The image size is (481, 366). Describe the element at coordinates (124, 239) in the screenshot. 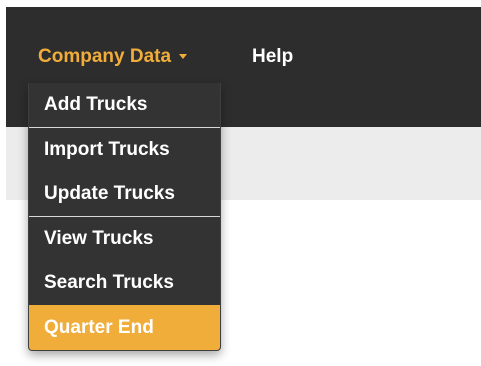

I see `menu-item-view-trucks: View Trucks` at that location.